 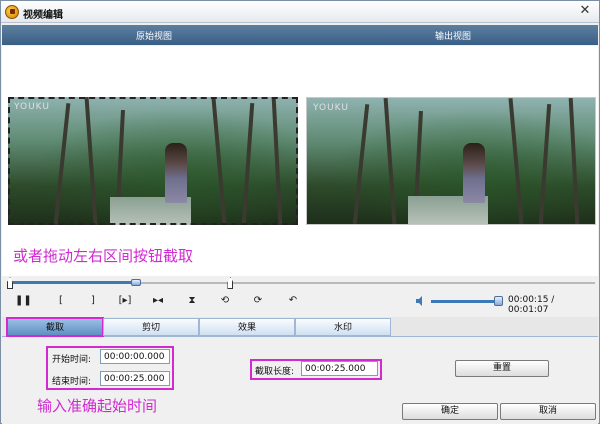 I want to click on view-header: 原始视图 输出视图, so click(x=300, y=35).